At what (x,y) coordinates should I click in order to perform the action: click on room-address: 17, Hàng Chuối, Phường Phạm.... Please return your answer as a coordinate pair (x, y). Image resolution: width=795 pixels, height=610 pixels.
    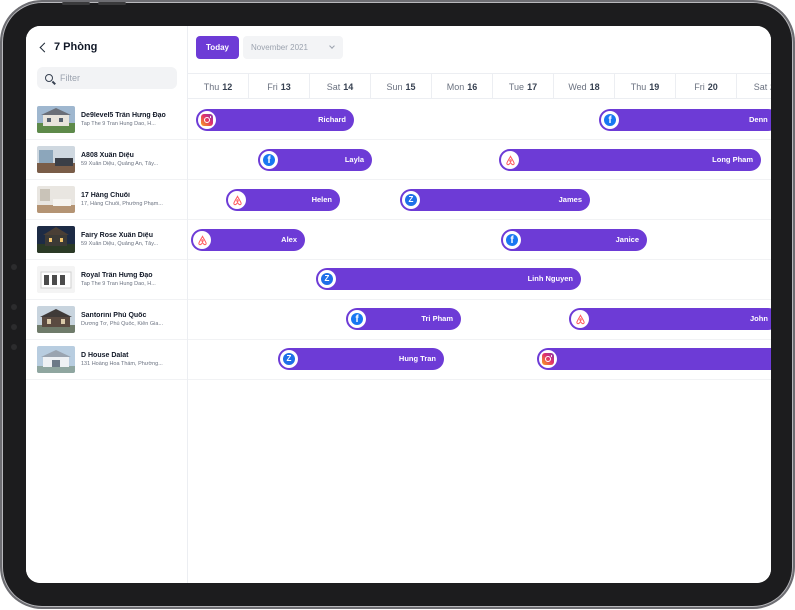
    Looking at the image, I should click on (122, 204).